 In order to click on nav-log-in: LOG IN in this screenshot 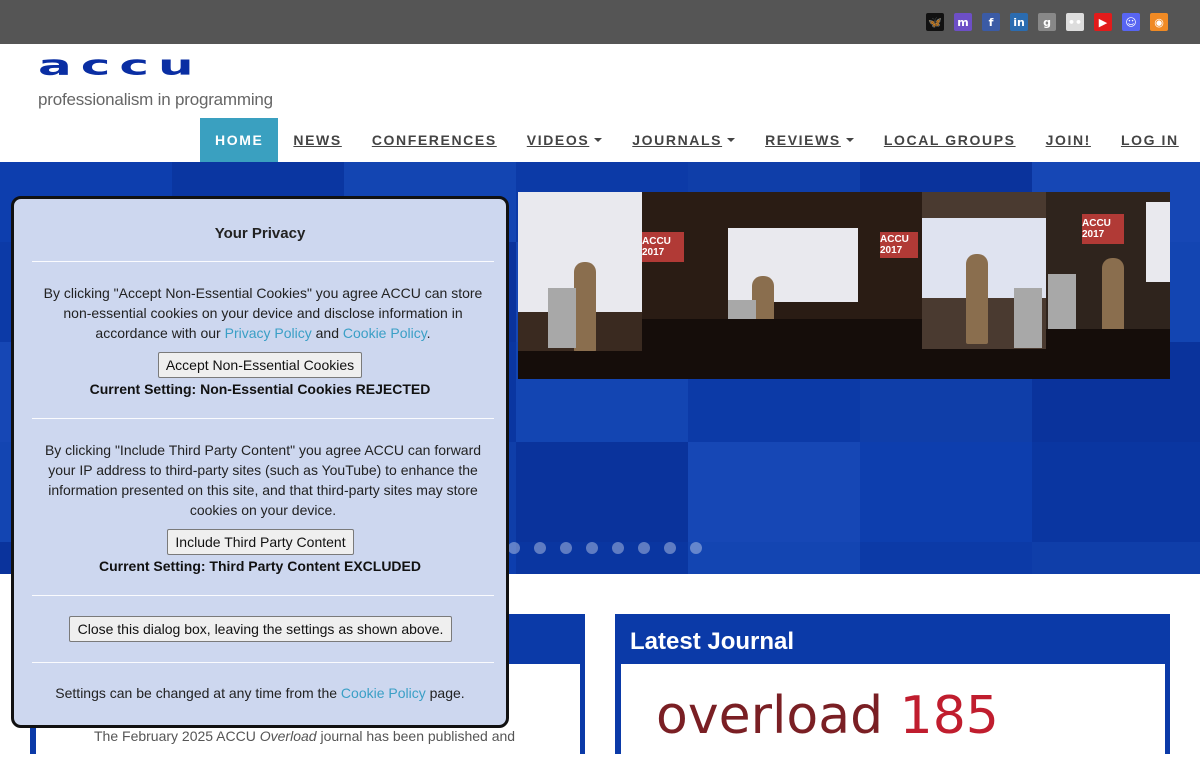, I will do `click(1150, 140)`.